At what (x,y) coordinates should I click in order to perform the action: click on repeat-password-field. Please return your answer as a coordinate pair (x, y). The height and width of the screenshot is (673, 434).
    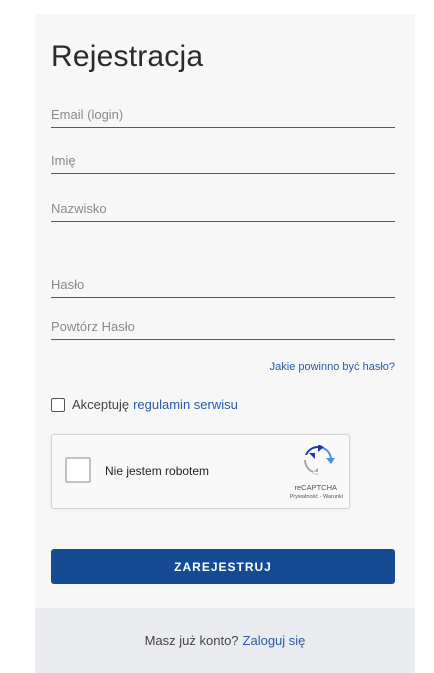
    Looking at the image, I should click on (223, 329).